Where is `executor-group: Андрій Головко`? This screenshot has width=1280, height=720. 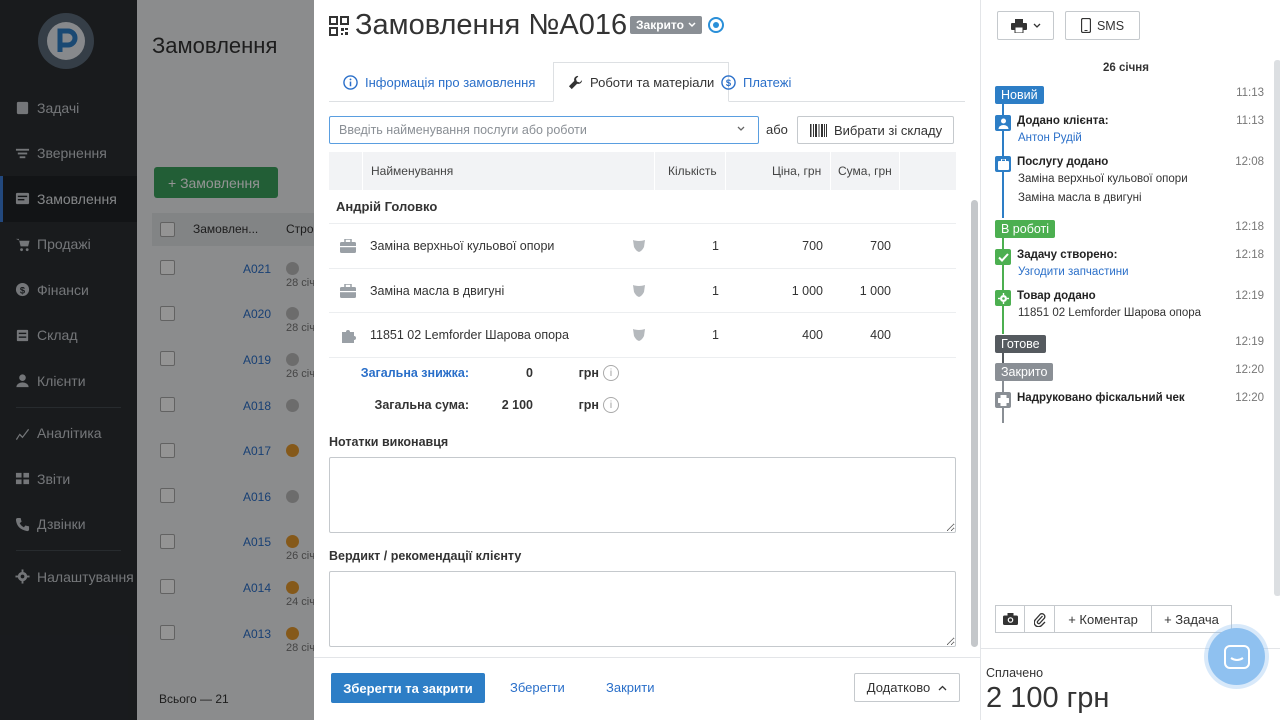
executor-group: Андрій Головко is located at coordinates (642, 207).